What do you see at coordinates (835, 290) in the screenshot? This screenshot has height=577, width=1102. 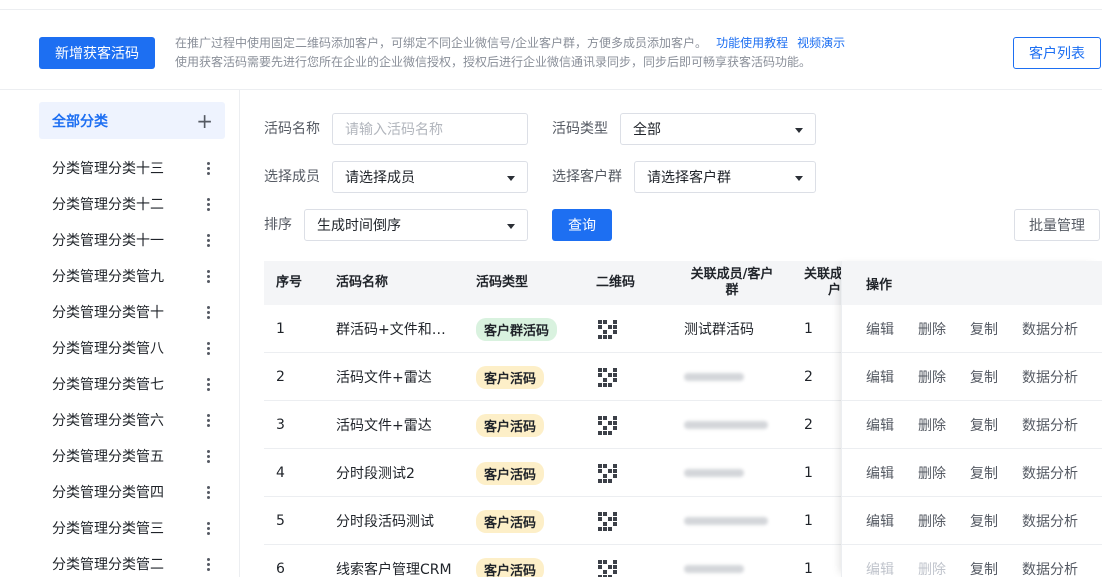 I see `col-count-line2: 户` at bounding box center [835, 290].